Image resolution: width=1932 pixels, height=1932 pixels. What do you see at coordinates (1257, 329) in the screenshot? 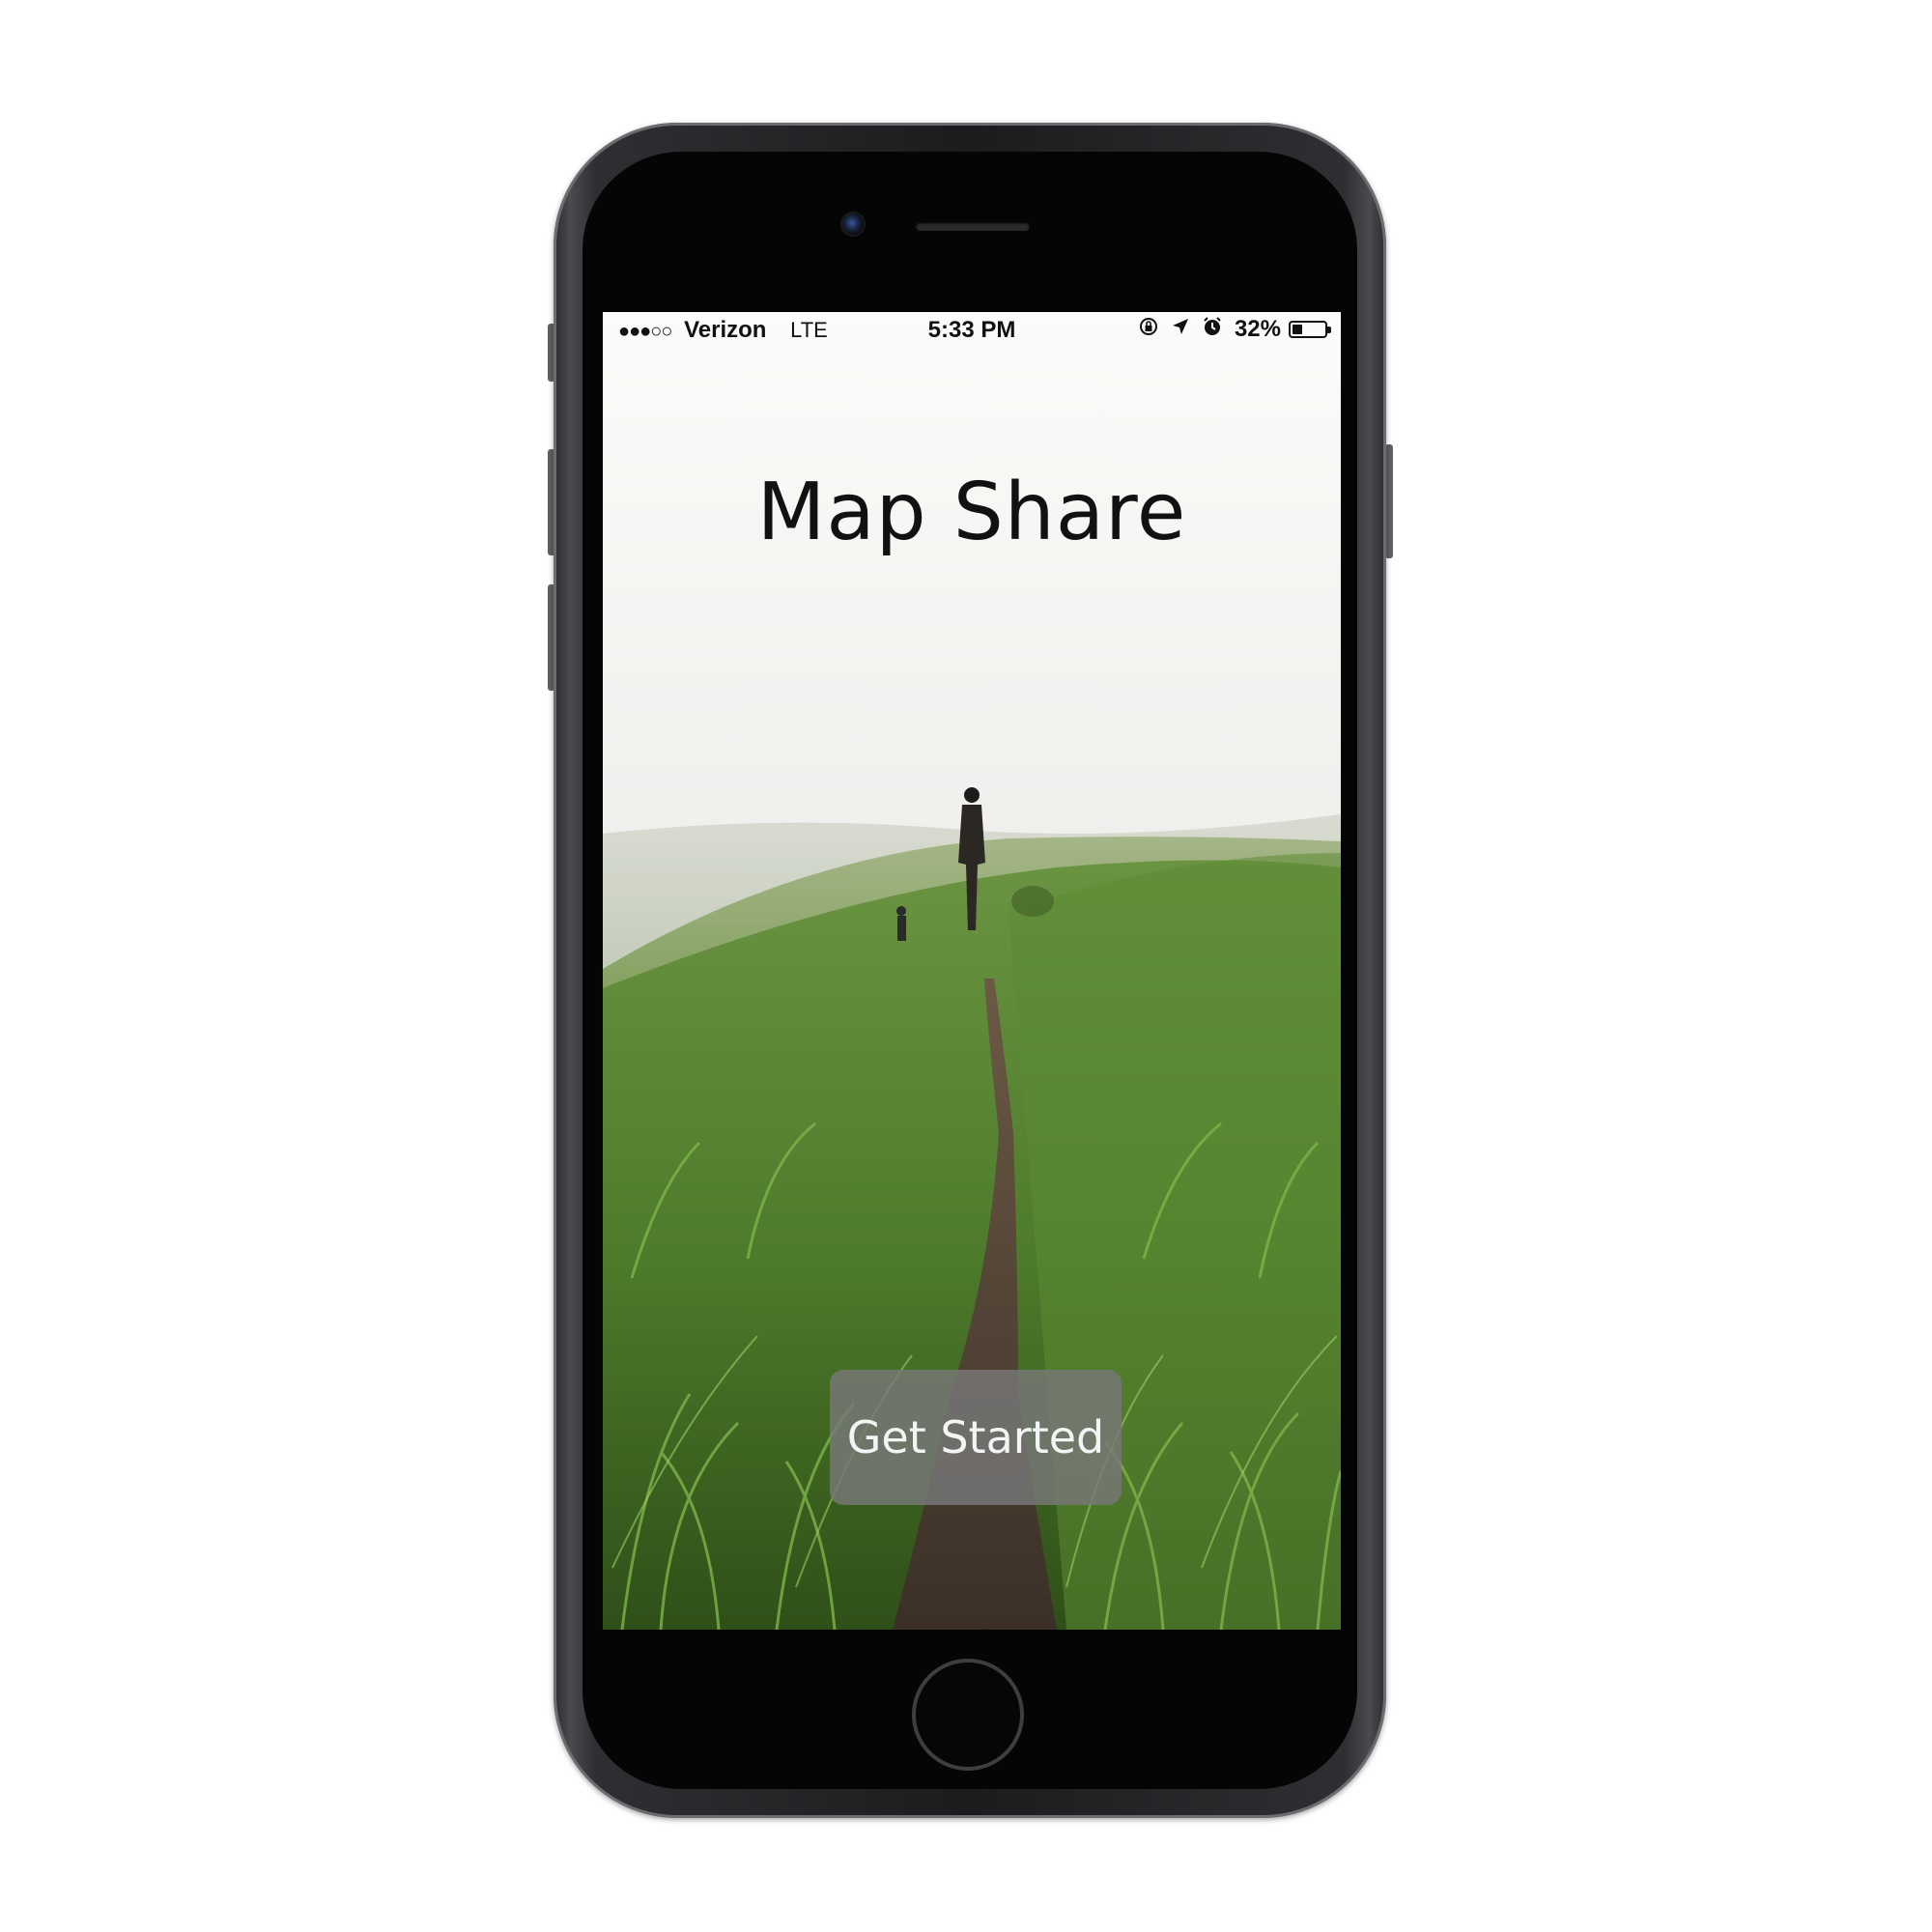
I see `battery-percent: 32%` at bounding box center [1257, 329].